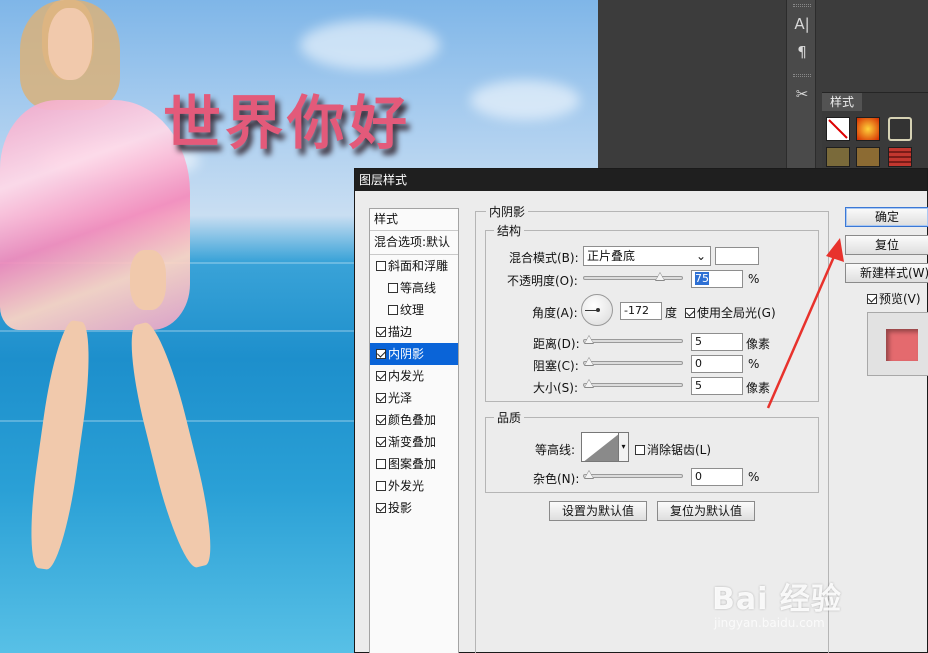 This screenshot has height=653, width=928. What do you see at coordinates (633, 276) in the screenshot?
I see `opacity-slider` at bounding box center [633, 276].